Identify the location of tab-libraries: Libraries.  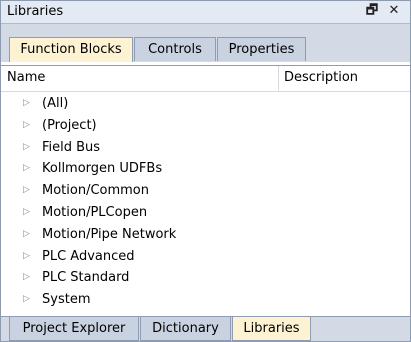
(271, 329).